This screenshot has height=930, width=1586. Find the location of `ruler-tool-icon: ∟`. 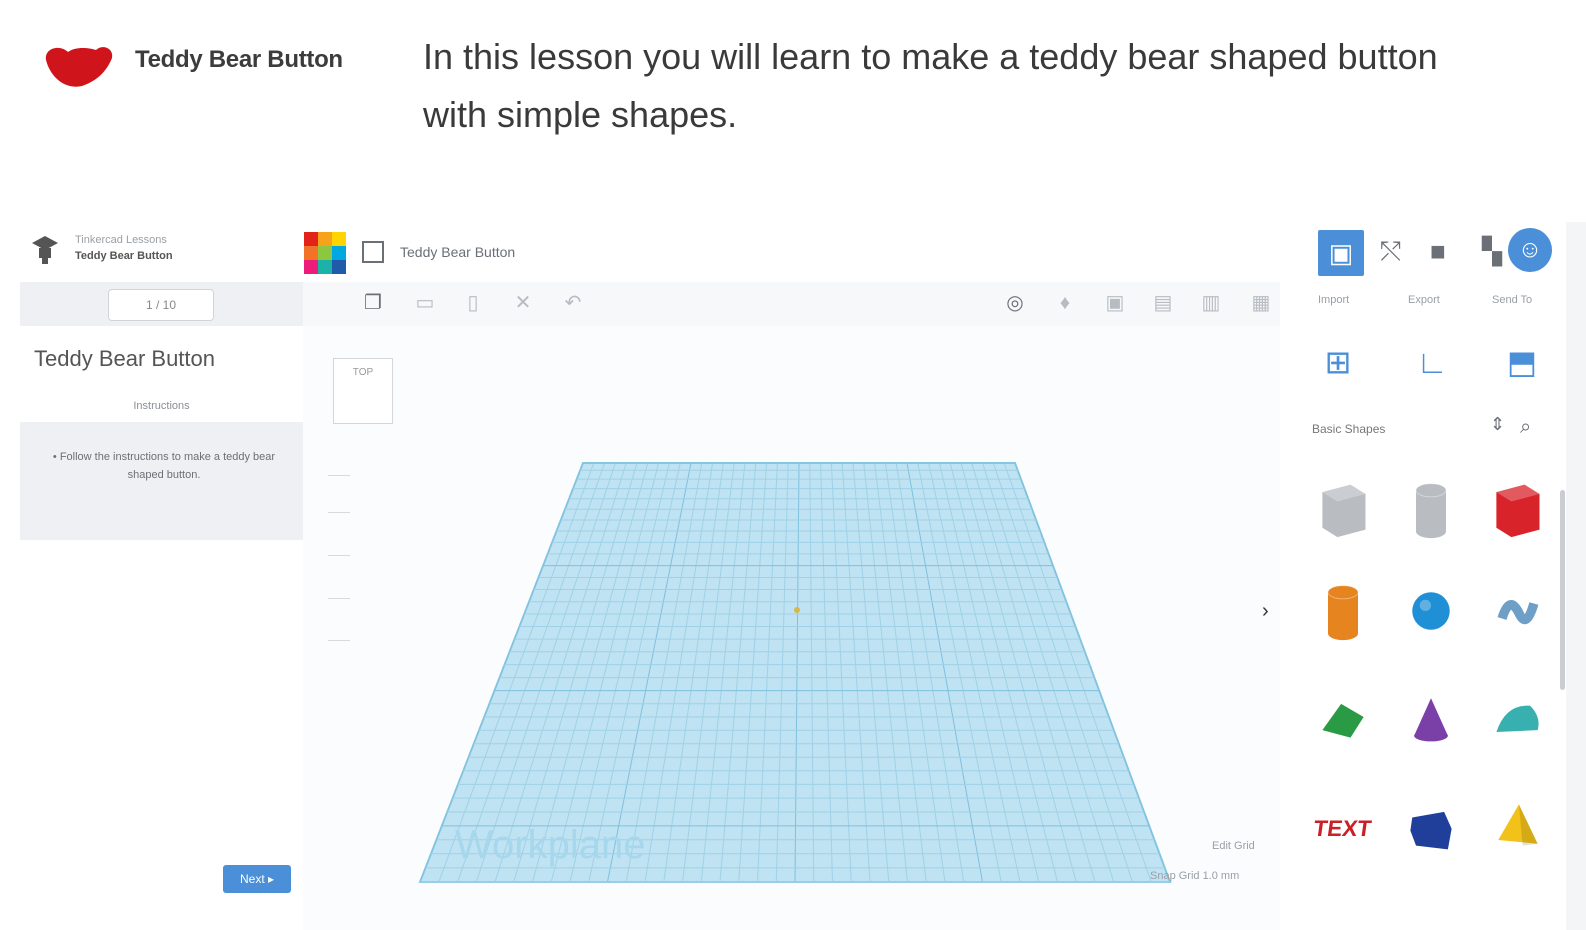

ruler-tool-icon: ∟ is located at coordinates (1432, 362).